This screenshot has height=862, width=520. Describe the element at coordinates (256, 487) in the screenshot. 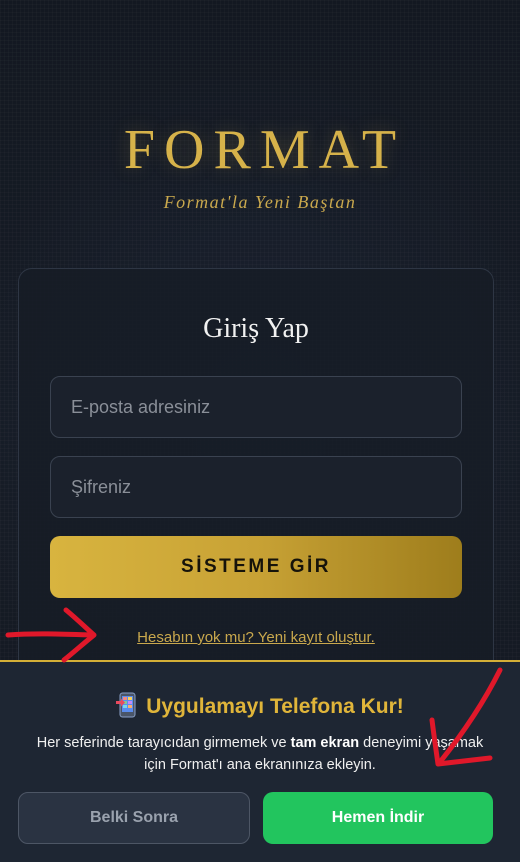

I see `password-input` at that location.